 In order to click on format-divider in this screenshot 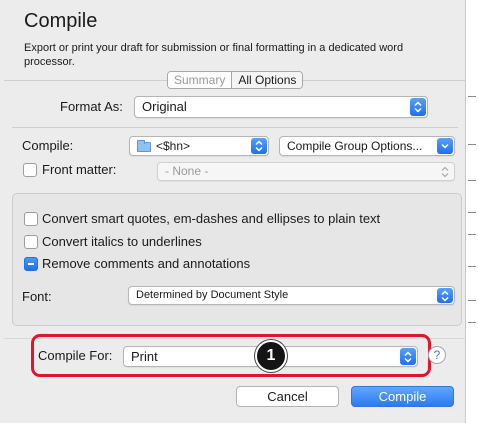, I will do `click(235, 127)`.